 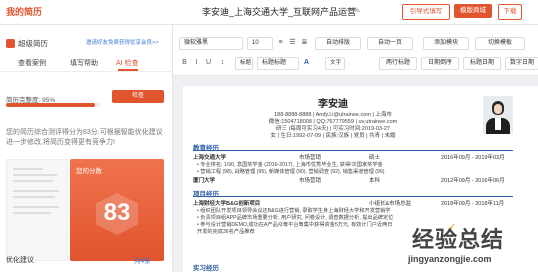 What do you see at coordinates (127, 63) in the screenshot?
I see `tab-ai-check: AI 检查` at bounding box center [127, 63].